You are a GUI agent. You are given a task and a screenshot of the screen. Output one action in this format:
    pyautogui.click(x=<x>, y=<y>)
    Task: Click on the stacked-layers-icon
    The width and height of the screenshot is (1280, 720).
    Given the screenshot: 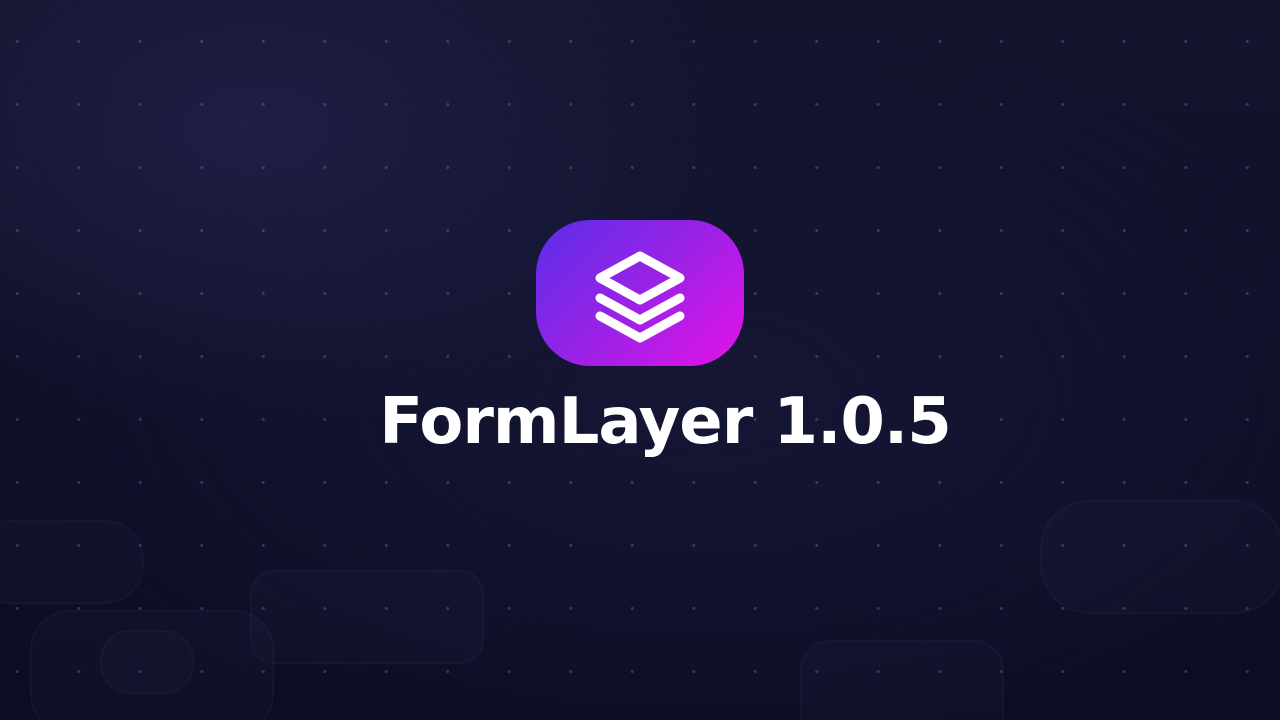 What is the action you would take?
    pyautogui.click(x=640, y=297)
    